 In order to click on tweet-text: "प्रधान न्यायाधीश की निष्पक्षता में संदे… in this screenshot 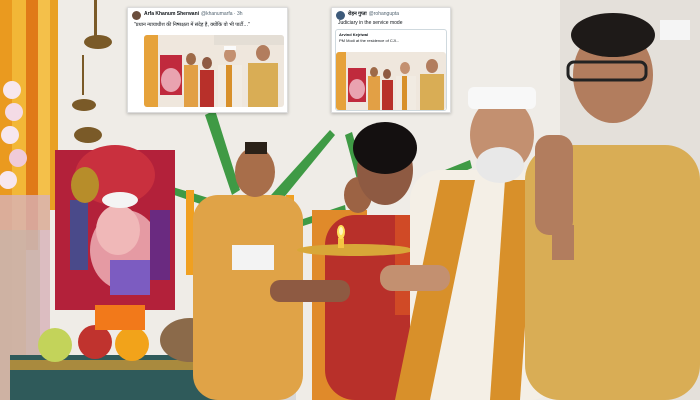, I will do `click(192, 25)`.